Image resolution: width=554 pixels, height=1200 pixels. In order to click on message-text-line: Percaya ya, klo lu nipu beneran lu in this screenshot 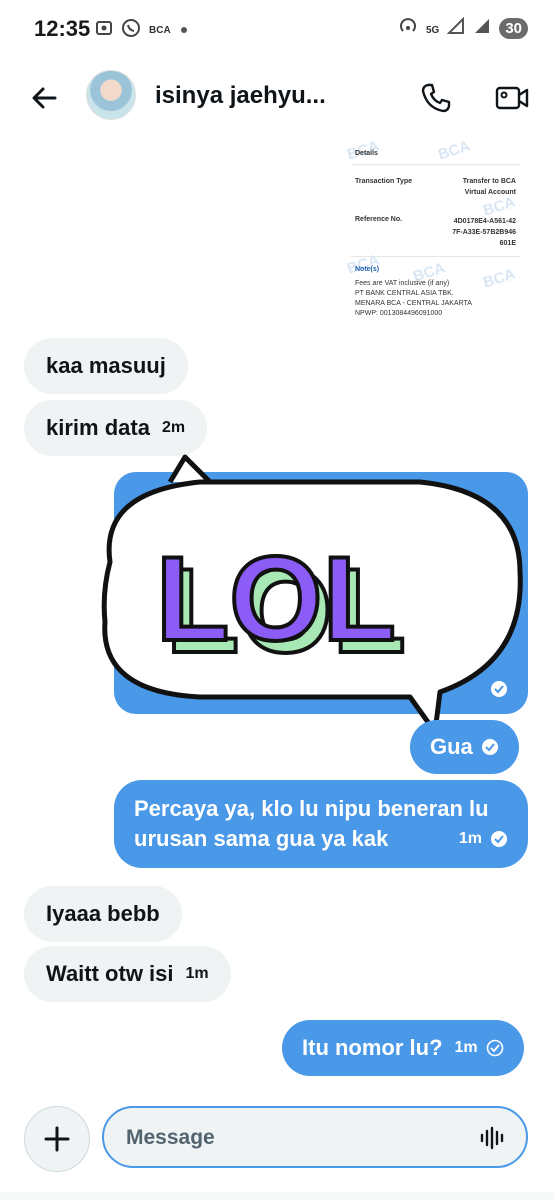, I will do `click(311, 808)`.